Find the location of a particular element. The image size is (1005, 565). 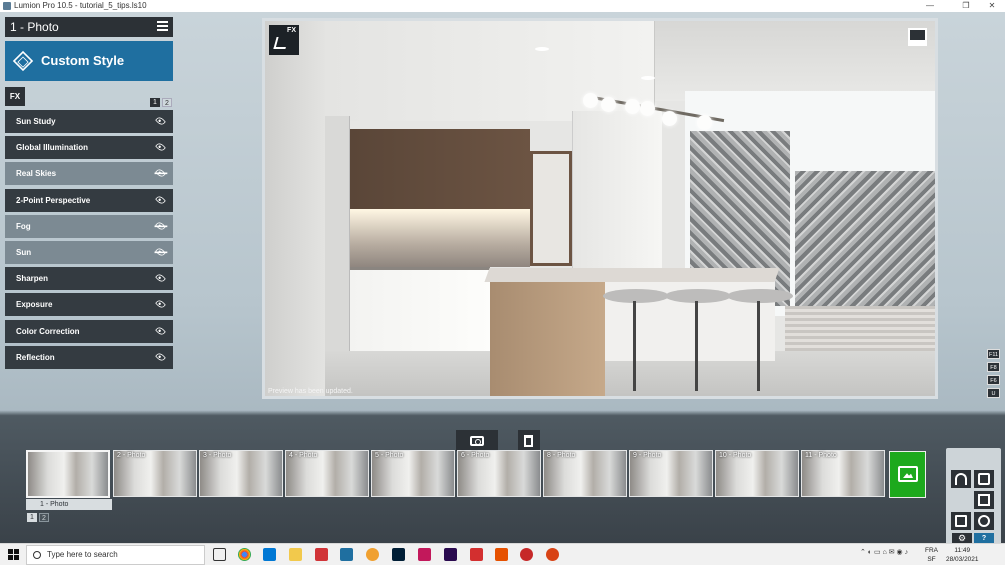

custom-style-button: Custom Style is located at coordinates (89, 61).